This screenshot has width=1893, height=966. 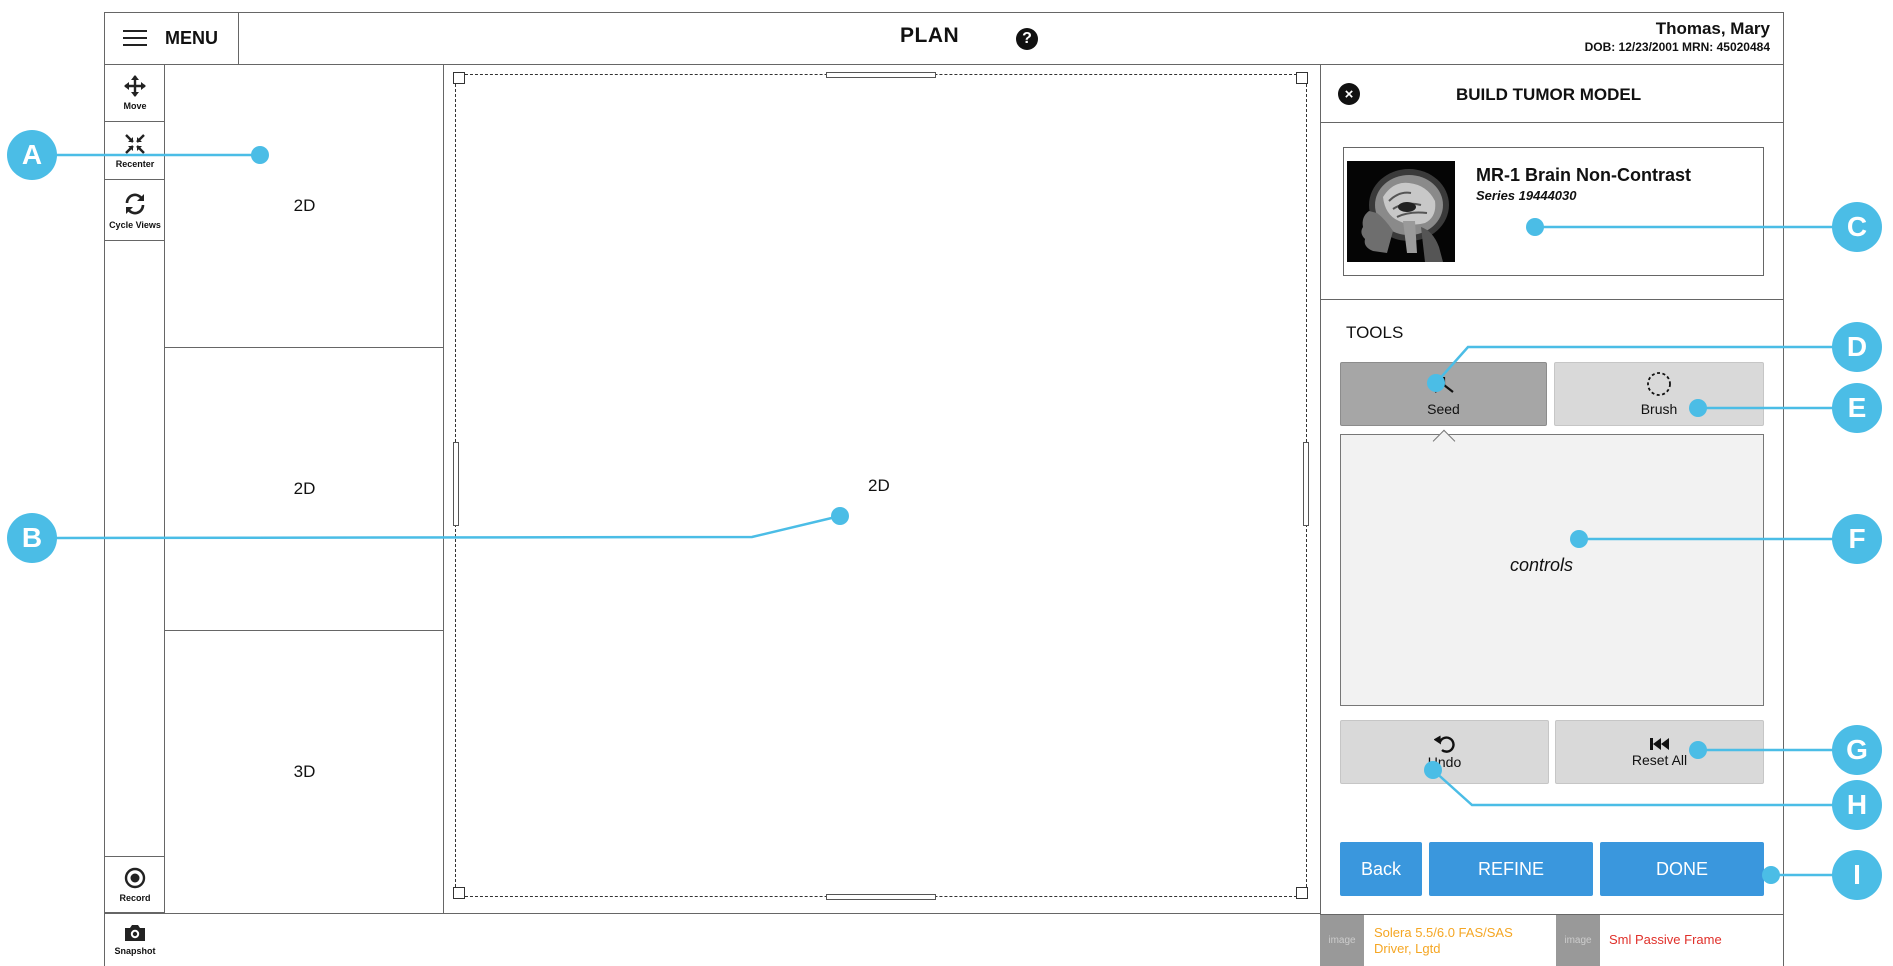 What do you see at coordinates (1857, 750) in the screenshot?
I see `callout-g: G` at bounding box center [1857, 750].